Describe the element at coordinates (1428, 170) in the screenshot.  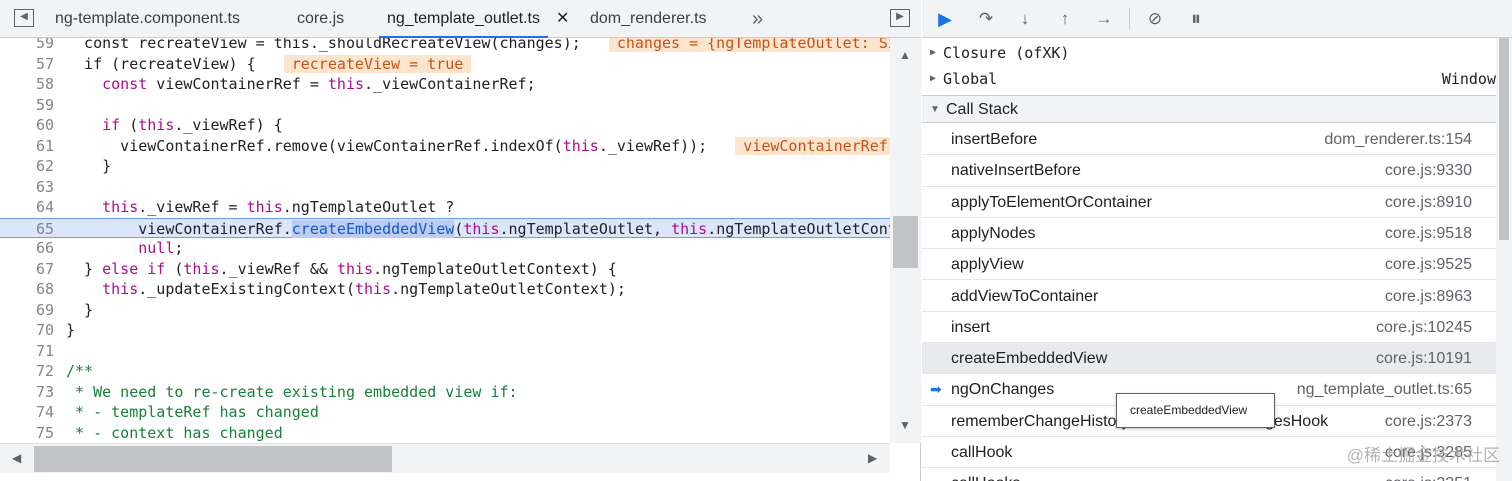
I see `frame-location-link: core.js:9330` at that location.